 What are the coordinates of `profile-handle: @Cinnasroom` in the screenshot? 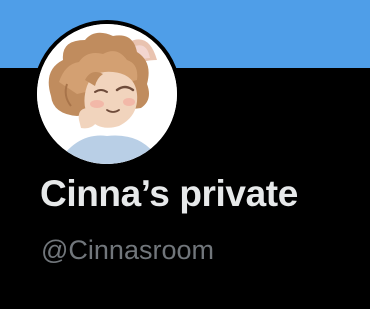 It's located at (127, 250).